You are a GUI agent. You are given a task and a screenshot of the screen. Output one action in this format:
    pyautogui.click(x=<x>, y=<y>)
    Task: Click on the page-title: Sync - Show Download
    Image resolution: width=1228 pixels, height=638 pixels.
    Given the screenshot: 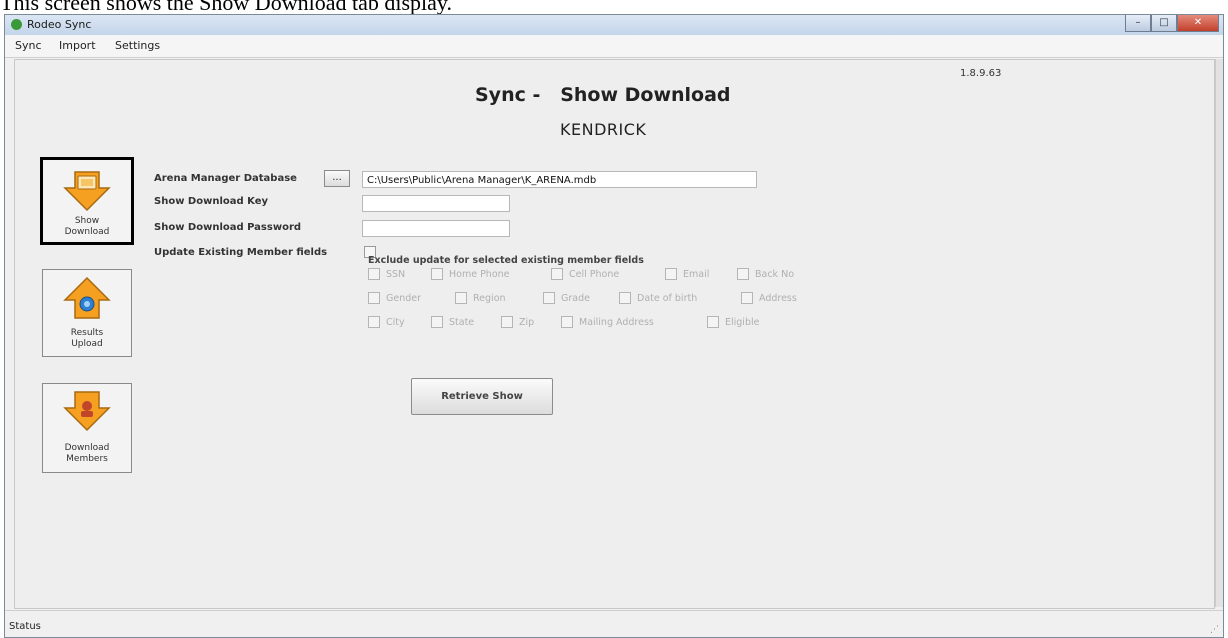 What is the action you would take?
    pyautogui.click(x=603, y=95)
    